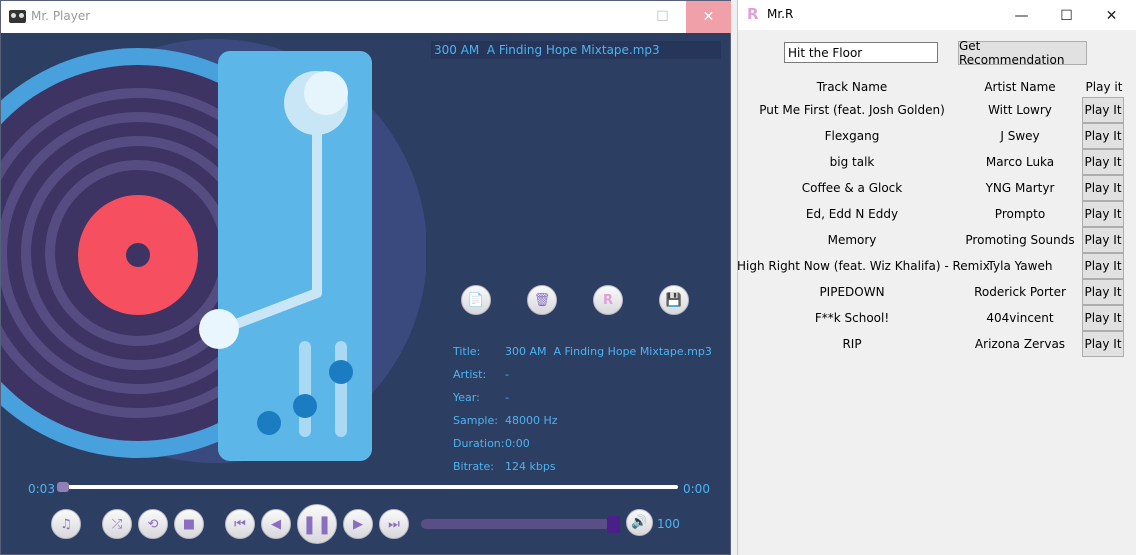 The height and width of the screenshot is (555, 1136). Describe the element at coordinates (1020, 266) in the screenshot. I see `artist-name: Tyla Yaweh` at that location.